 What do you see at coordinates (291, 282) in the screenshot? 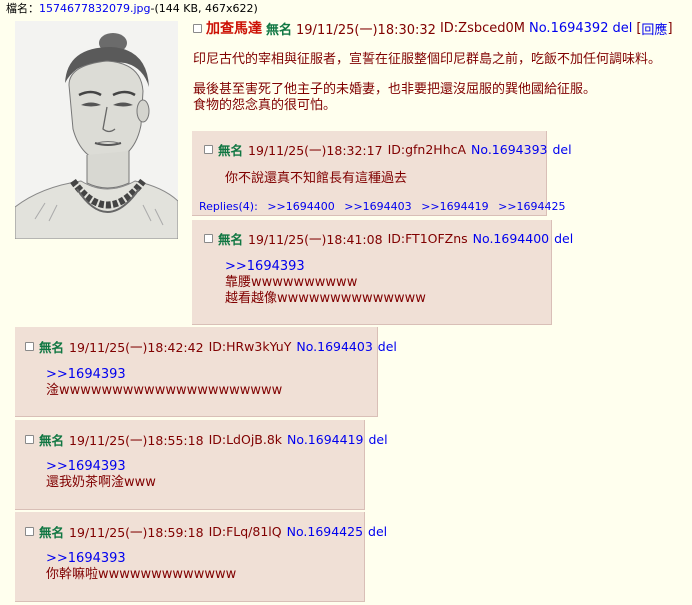
I see `reply-line: 靠腰wwwwwwwwww` at bounding box center [291, 282].